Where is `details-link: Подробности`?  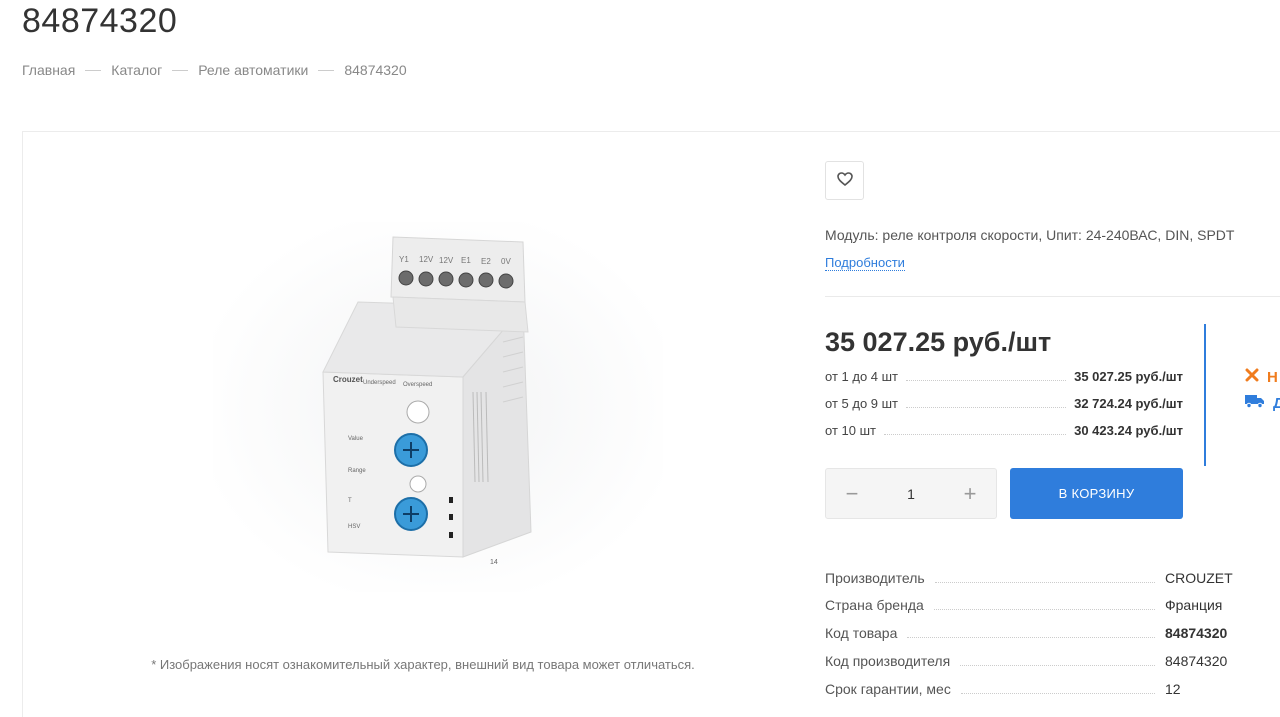
details-link: Подробности is located at coordinates (865, 263).